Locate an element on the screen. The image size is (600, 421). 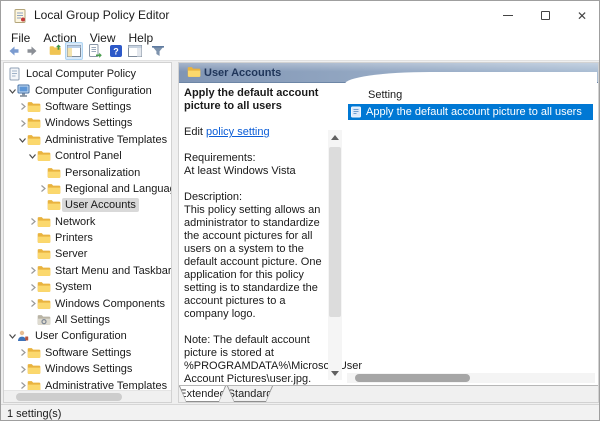
filter-button is located at coordinates (158, 51).